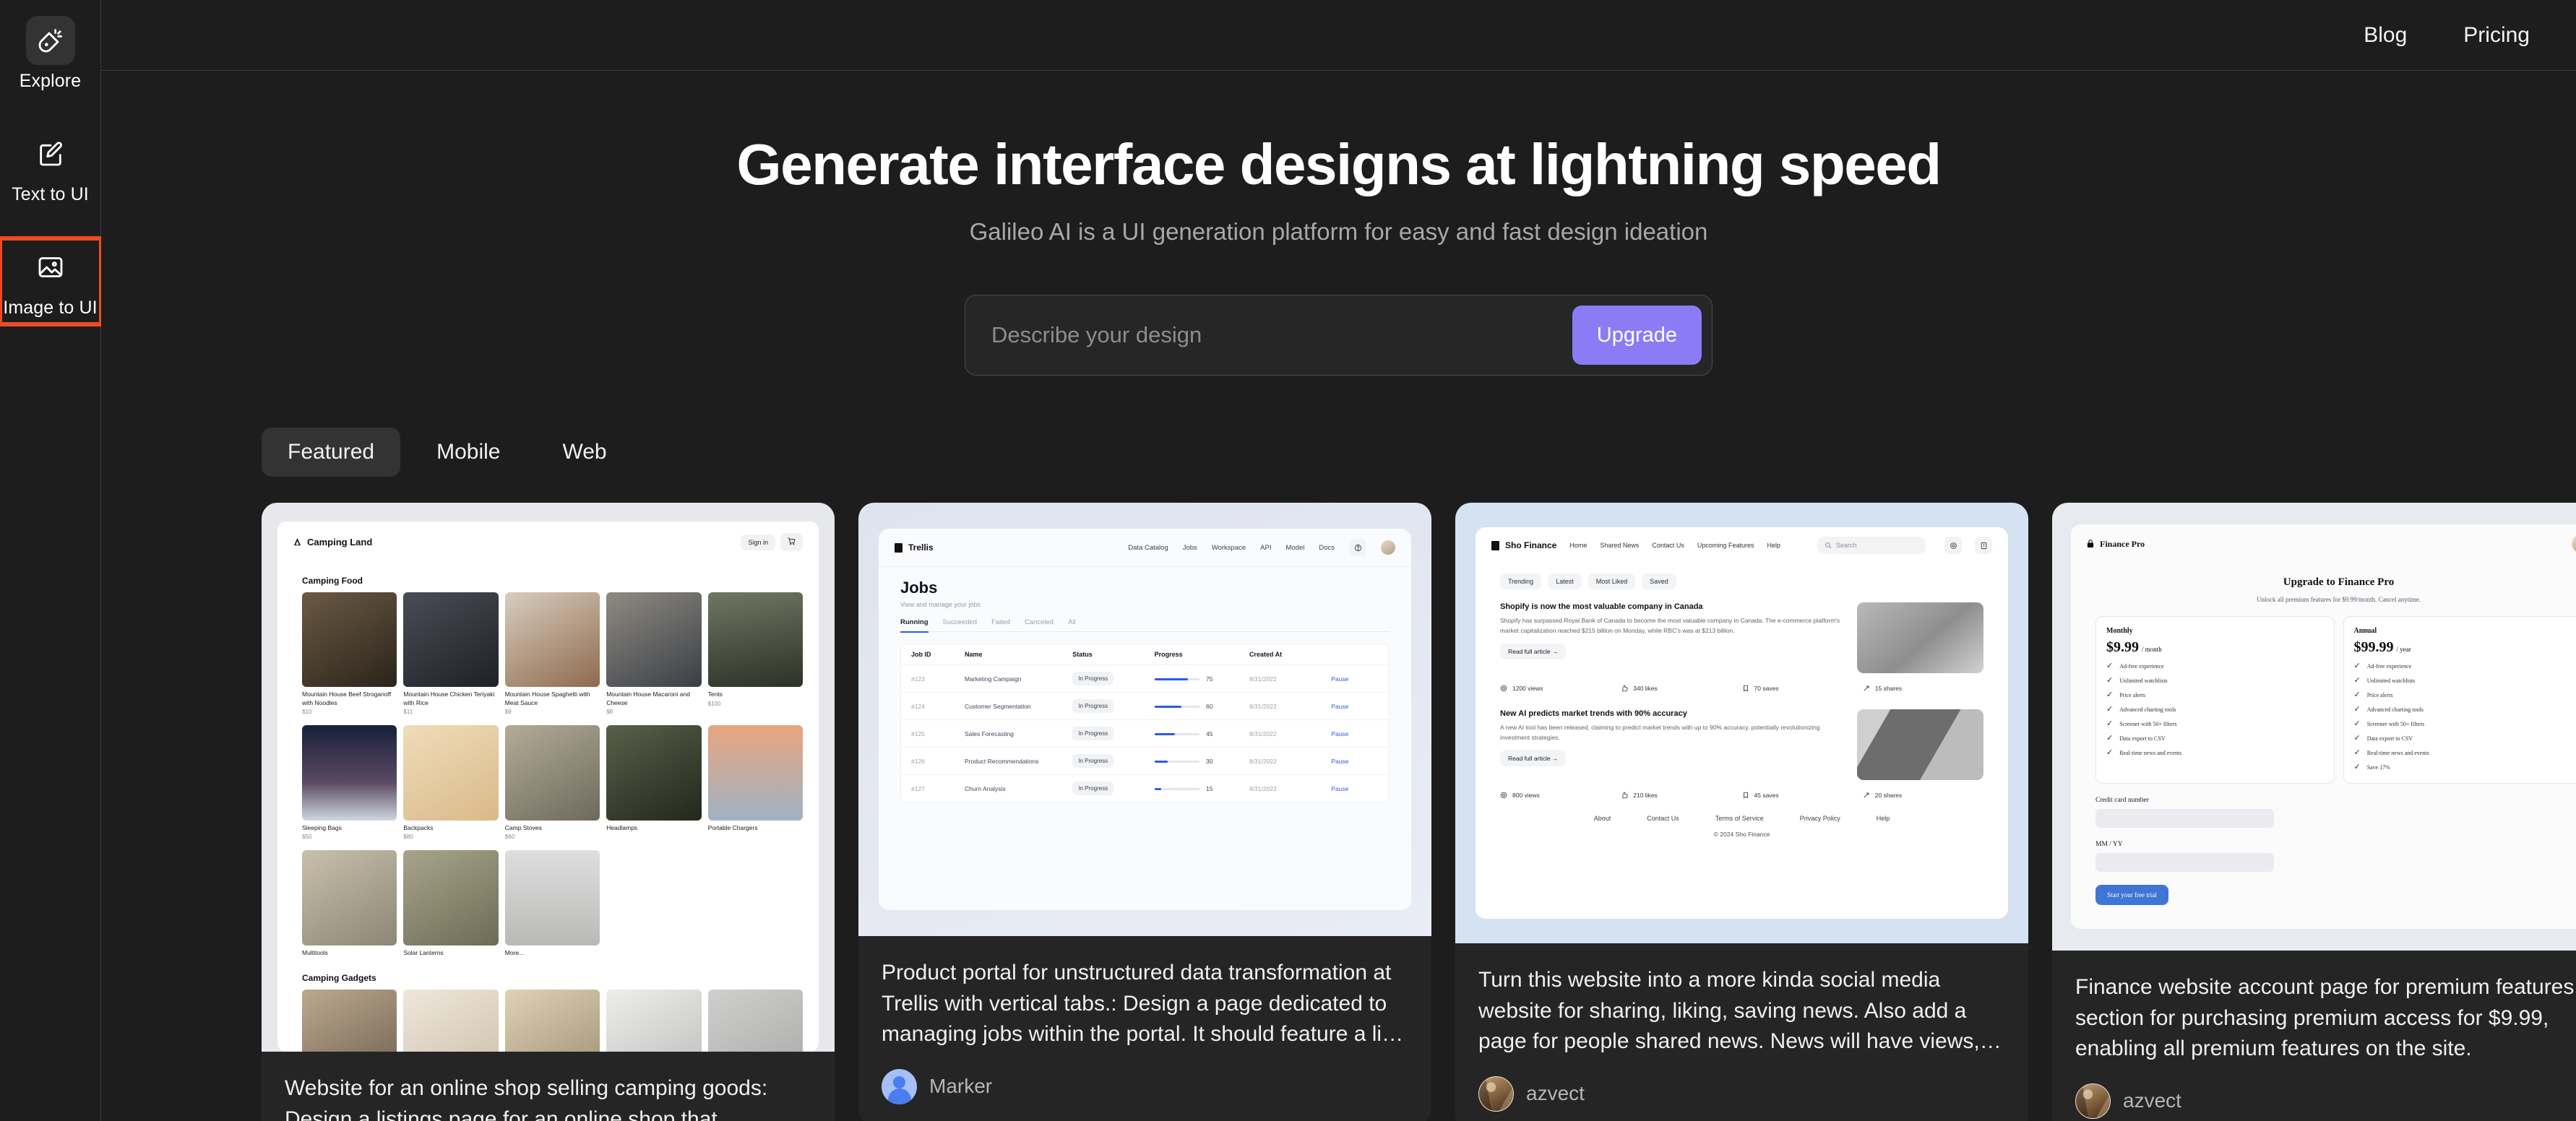 This screenshot has height=1121, width=2576. What do you see at coordinates (1555, 1093) in the screenshot?
I see `author-name: azvect` at bounding box center [1555, 1093].